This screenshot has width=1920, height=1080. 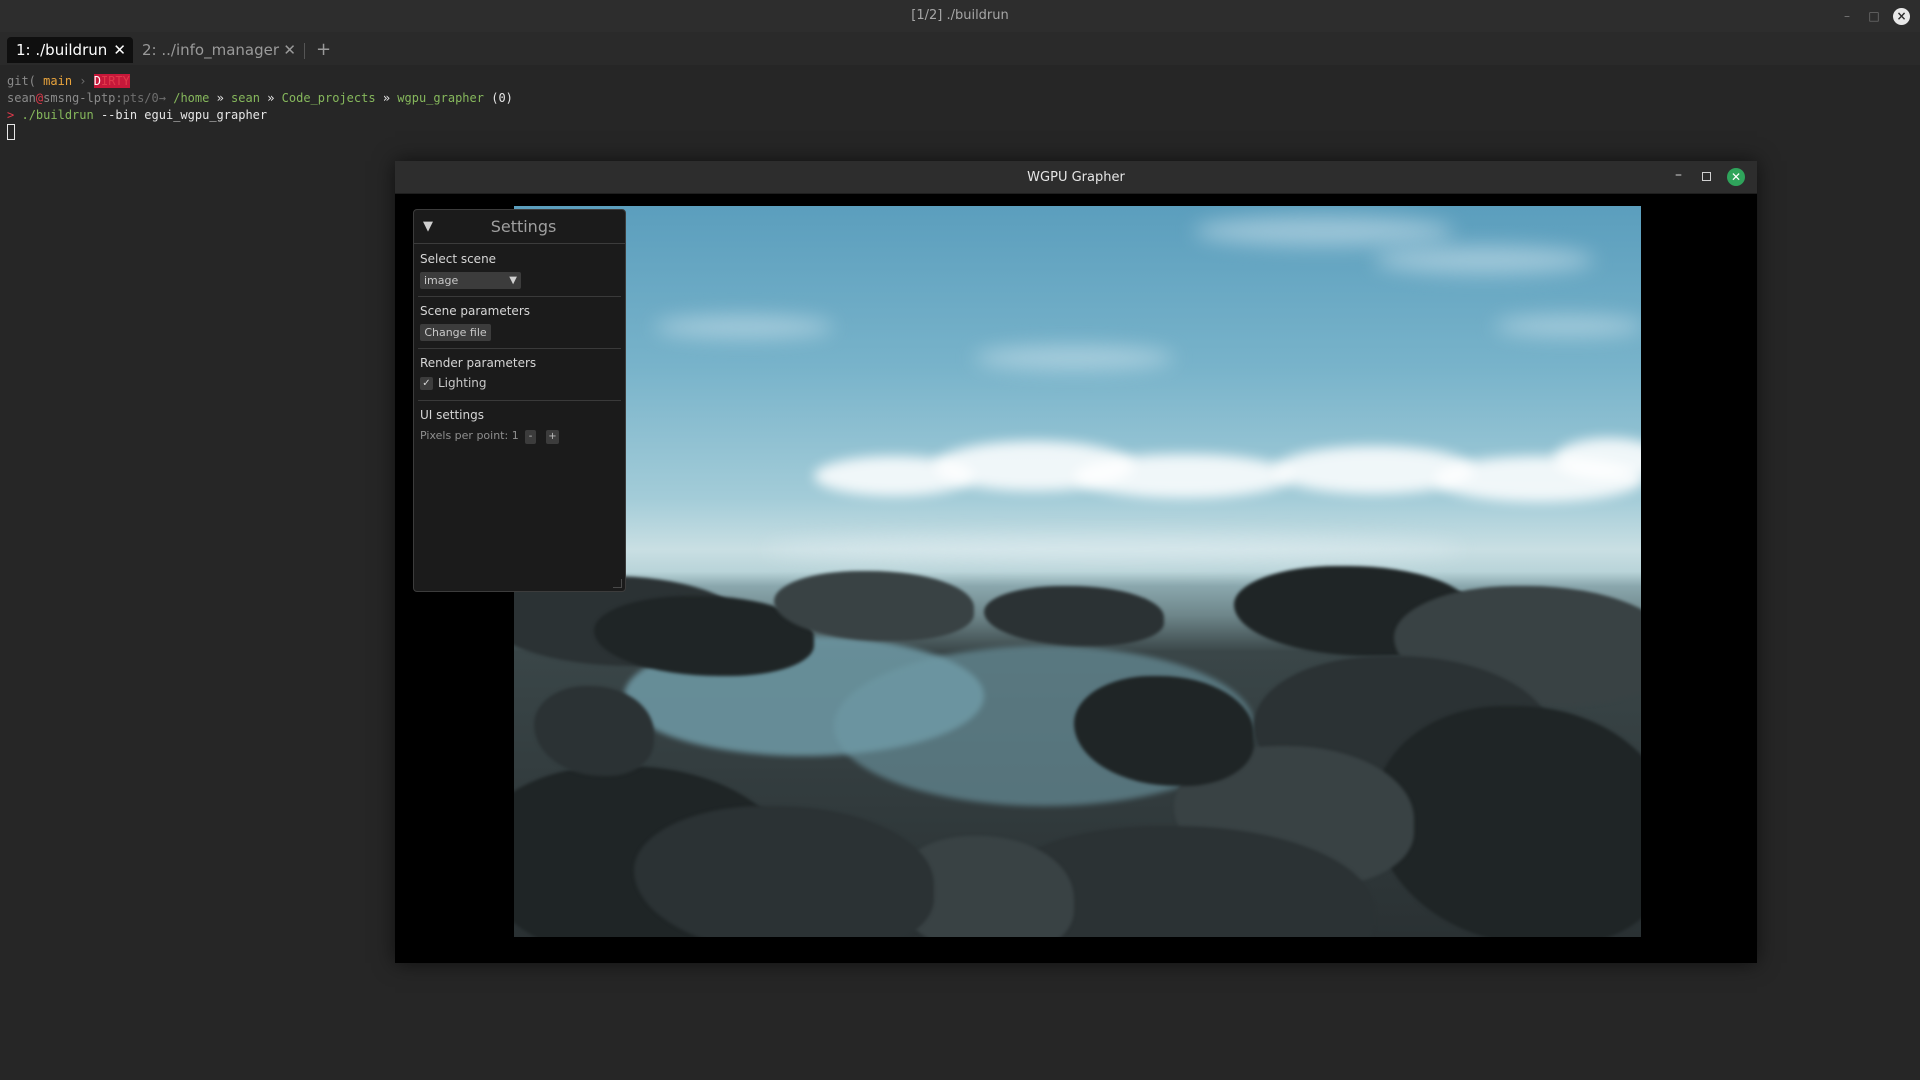 I want to click on decrease-ppp-button: -, so click(x=530, y=437).